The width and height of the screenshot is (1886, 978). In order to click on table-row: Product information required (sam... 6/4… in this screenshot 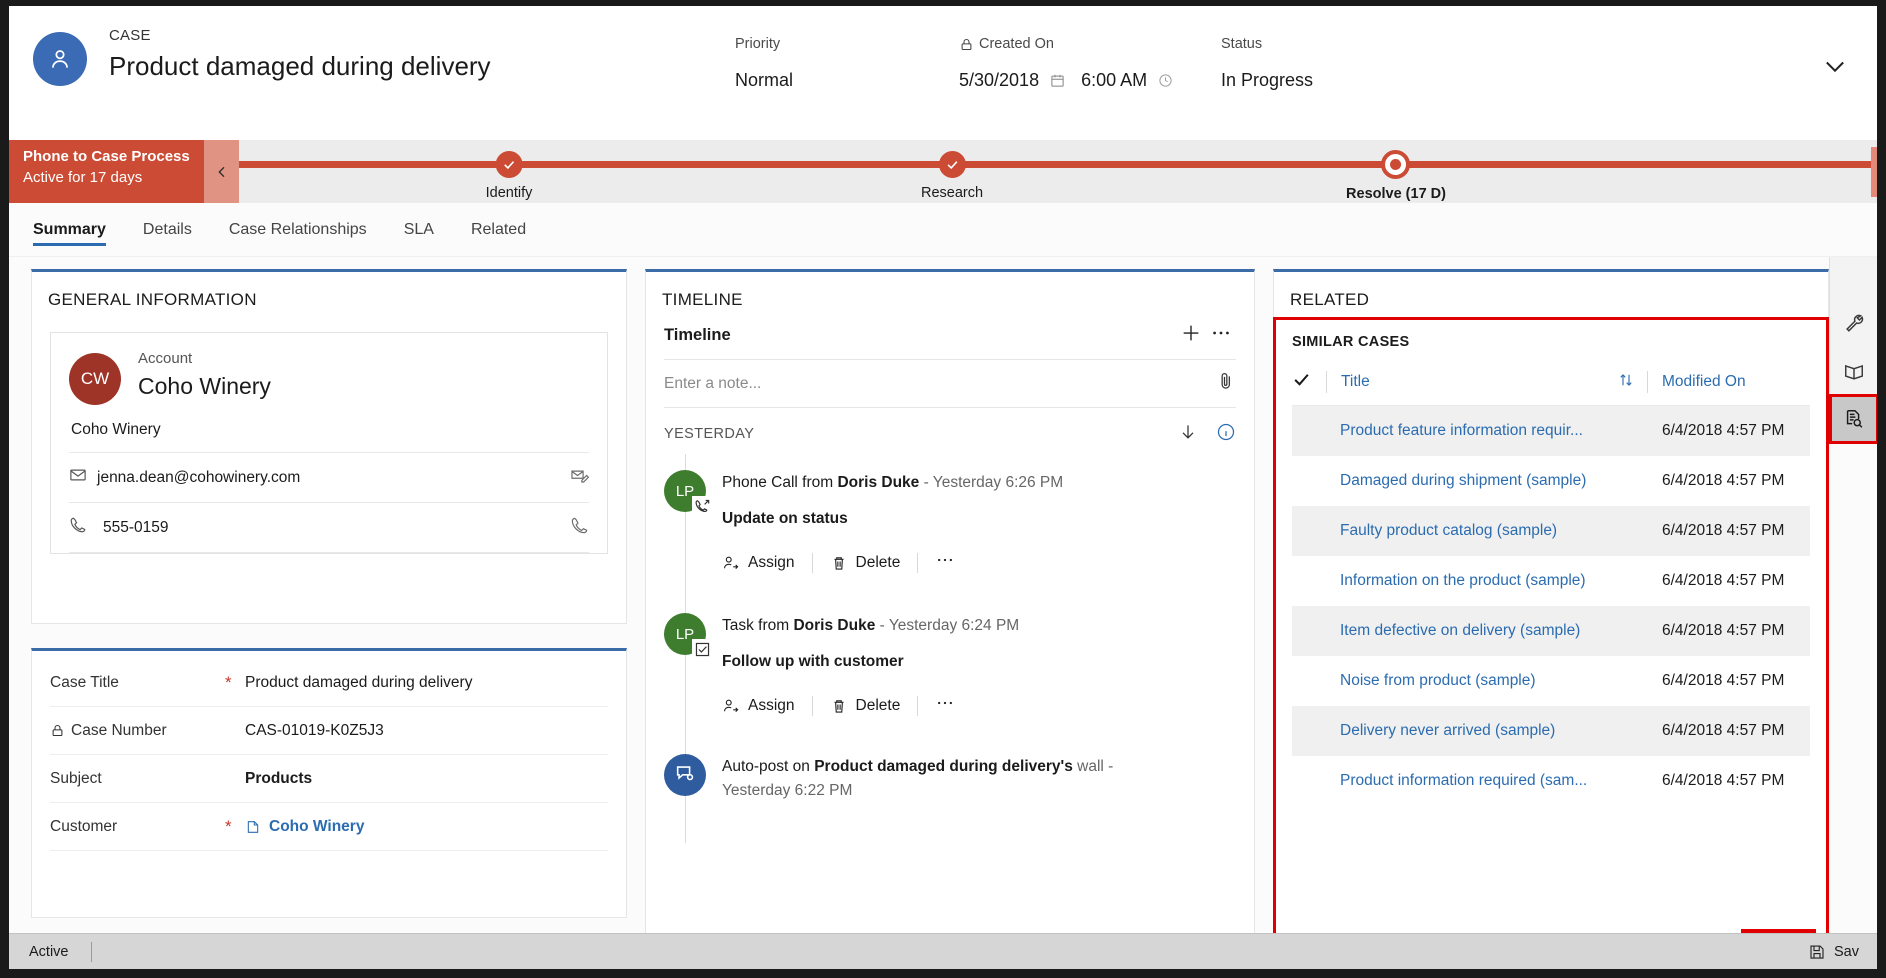, I will do `click(1551, 781)`.